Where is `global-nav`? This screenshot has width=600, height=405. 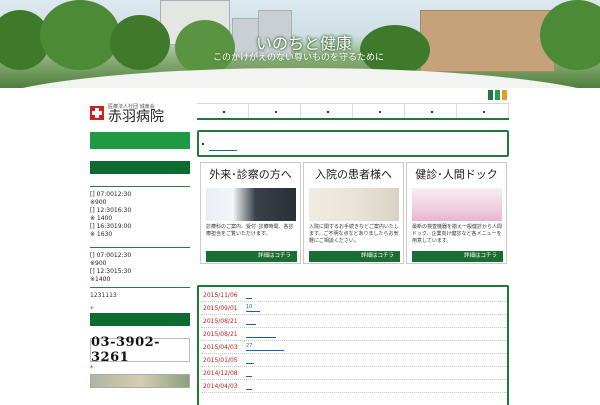 global-nav is located at coordinates (353, 111).